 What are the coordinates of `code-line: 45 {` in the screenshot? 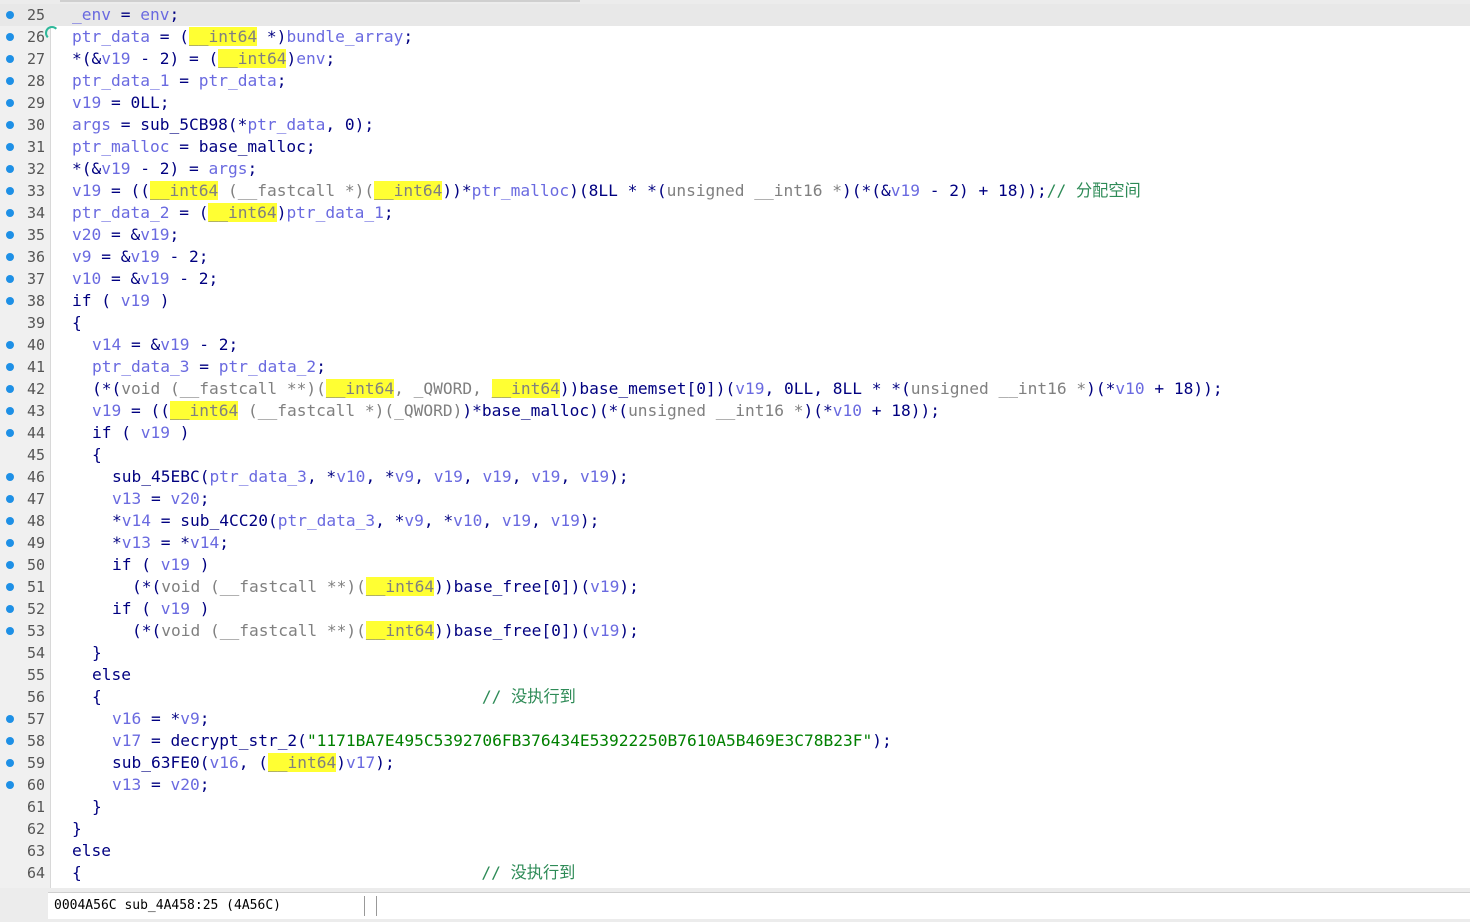 It's located at (735, 455).